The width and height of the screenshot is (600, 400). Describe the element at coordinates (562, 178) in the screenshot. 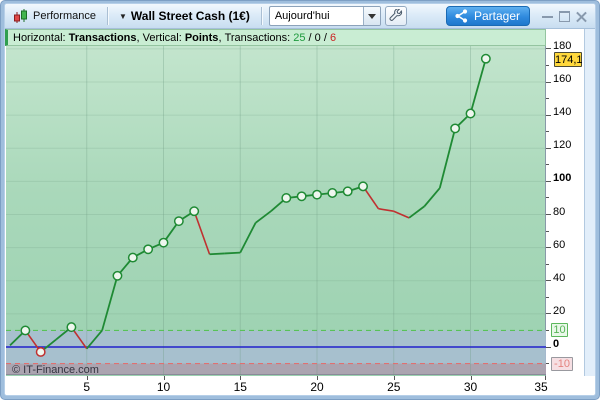

I see `y-axis-label: 100` at that location.